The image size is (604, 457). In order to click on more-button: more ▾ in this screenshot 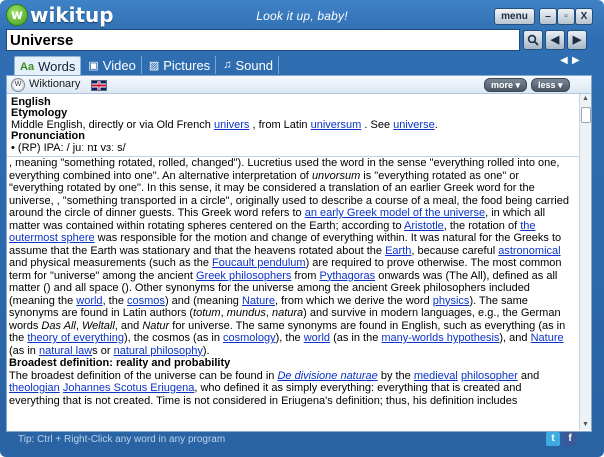, I will do `click(506, 85)`.